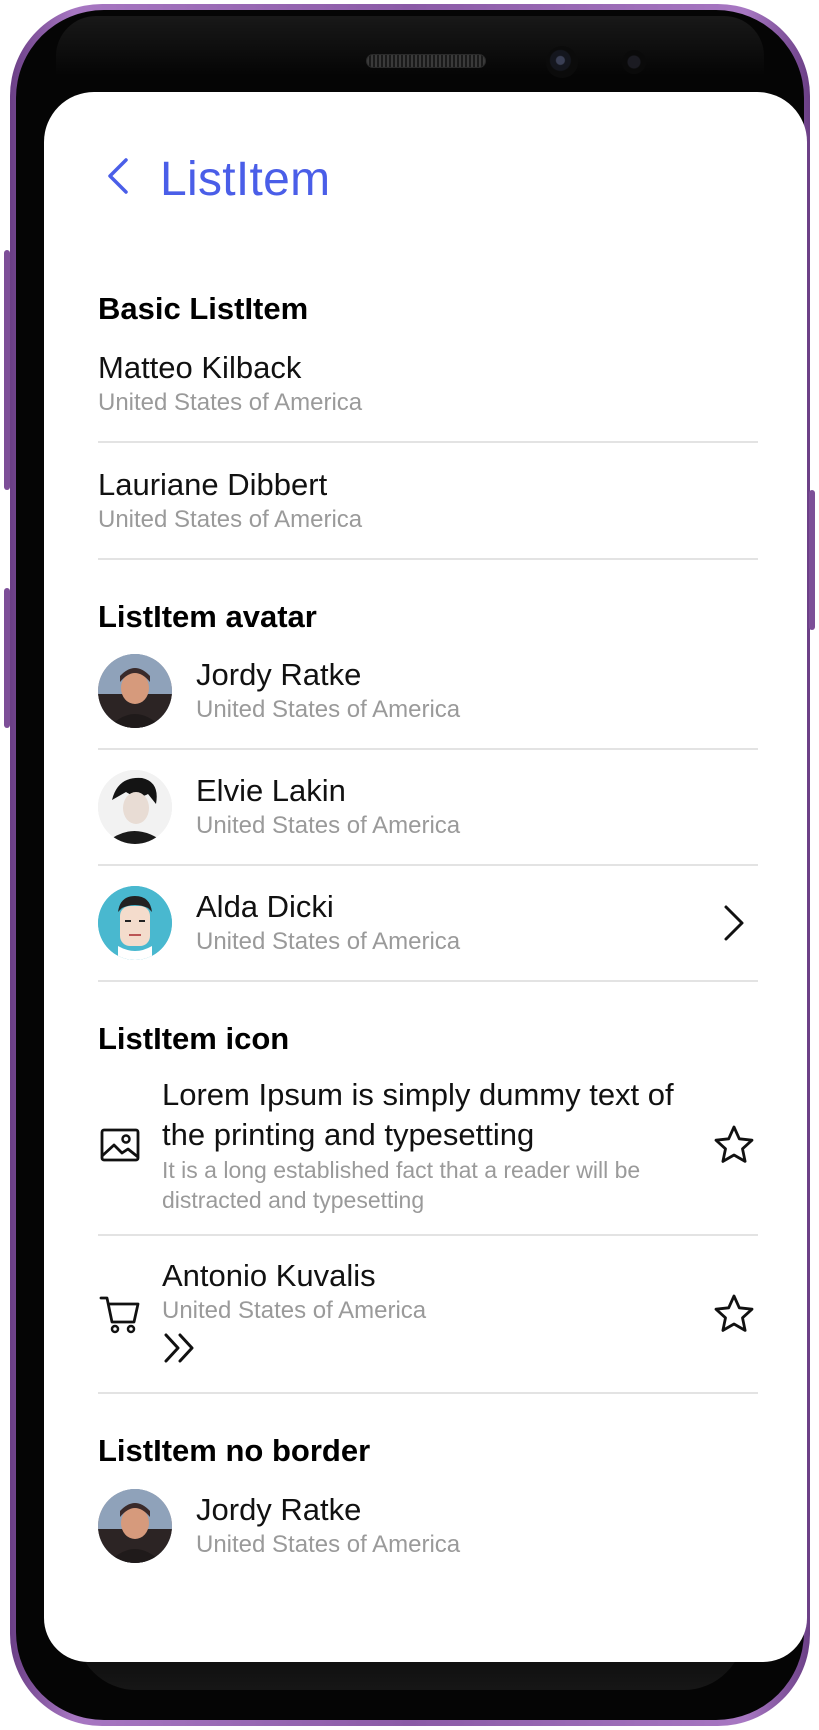 This screenshot has height=1730, width=819. I want to click on app-header: ListItem, so click(425, 182).